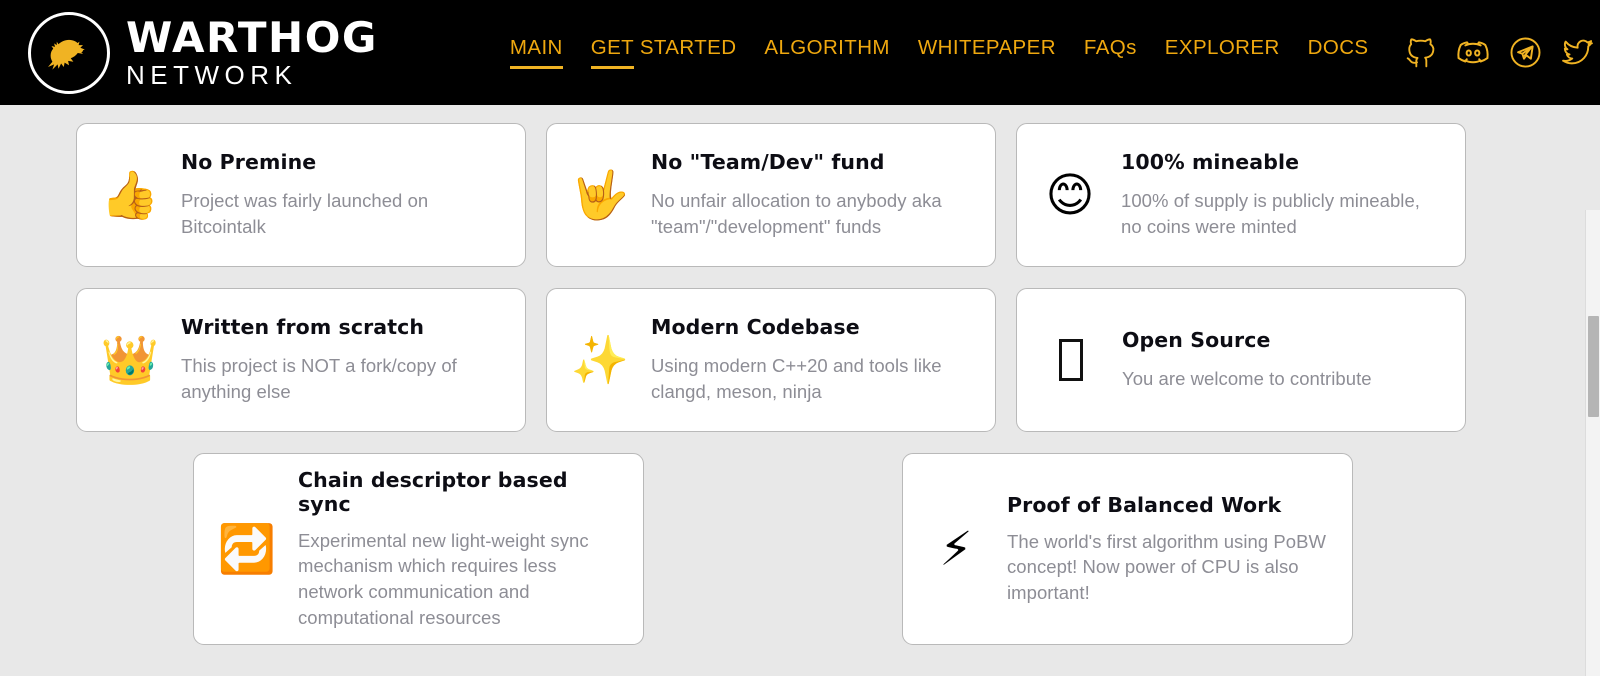 The image size is (1600, 676). I want to click on nav-label: EXPLORER, so click(1222, 47).